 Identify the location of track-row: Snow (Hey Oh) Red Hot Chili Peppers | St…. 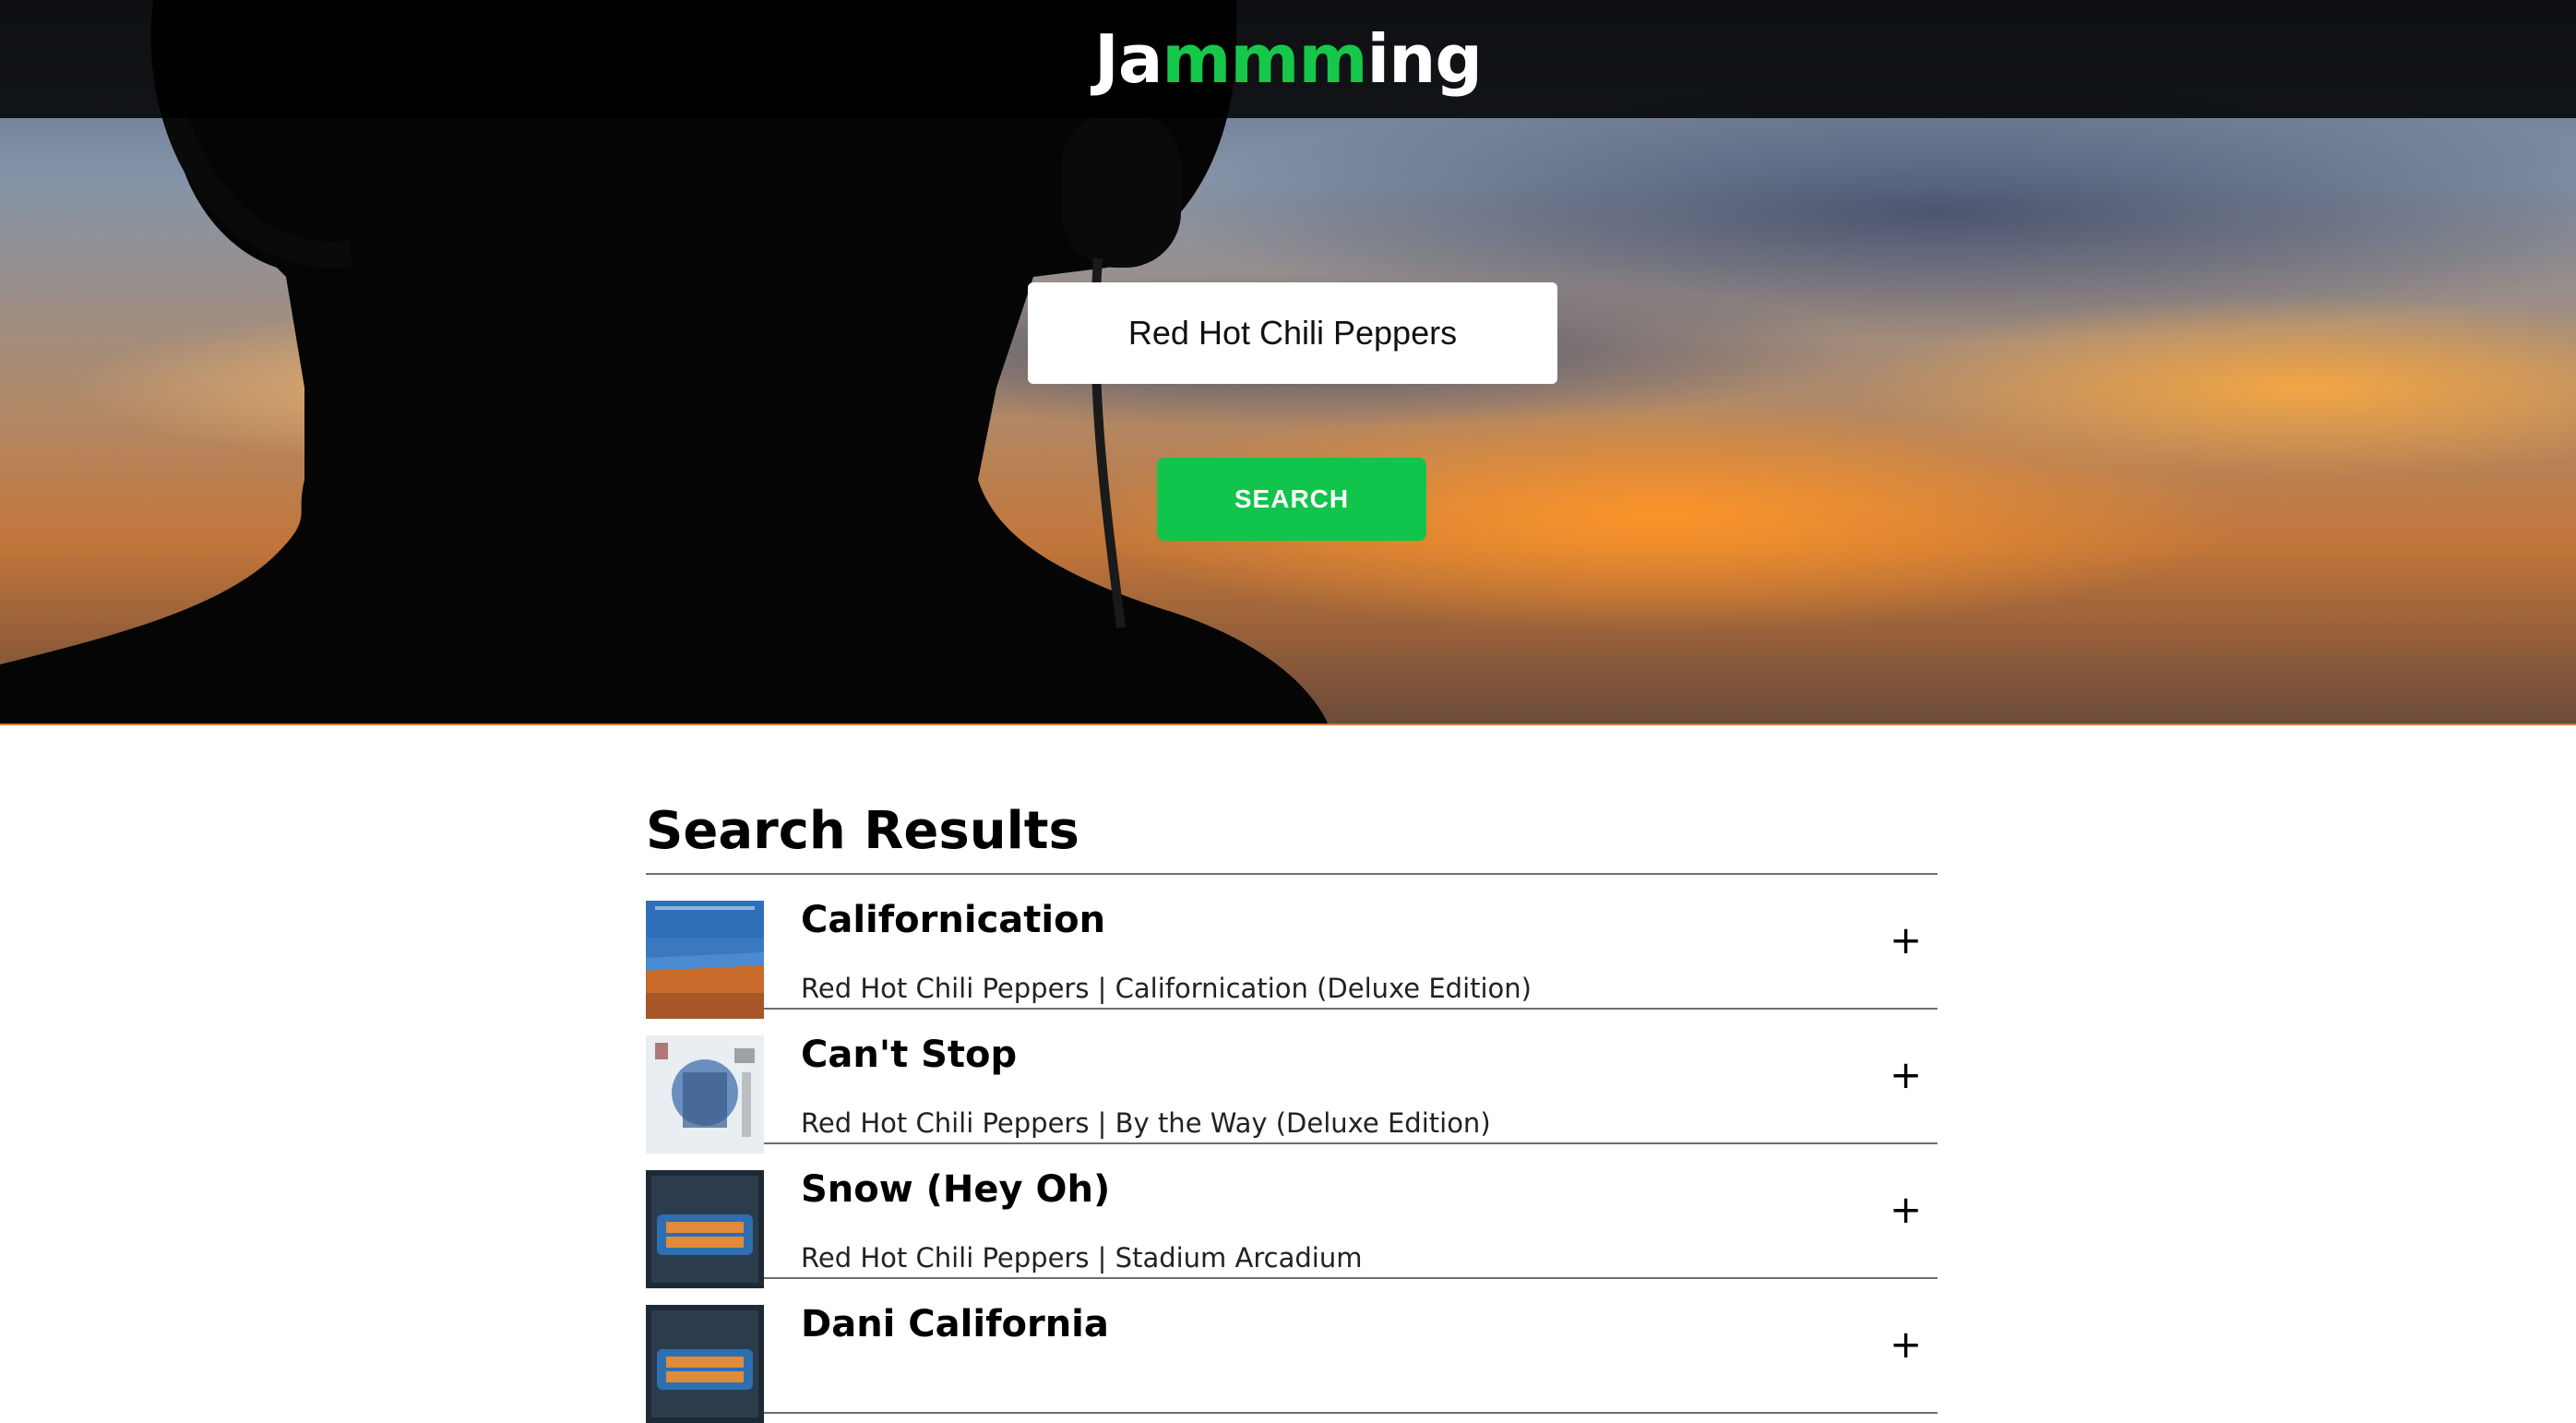
(1292, 1216).